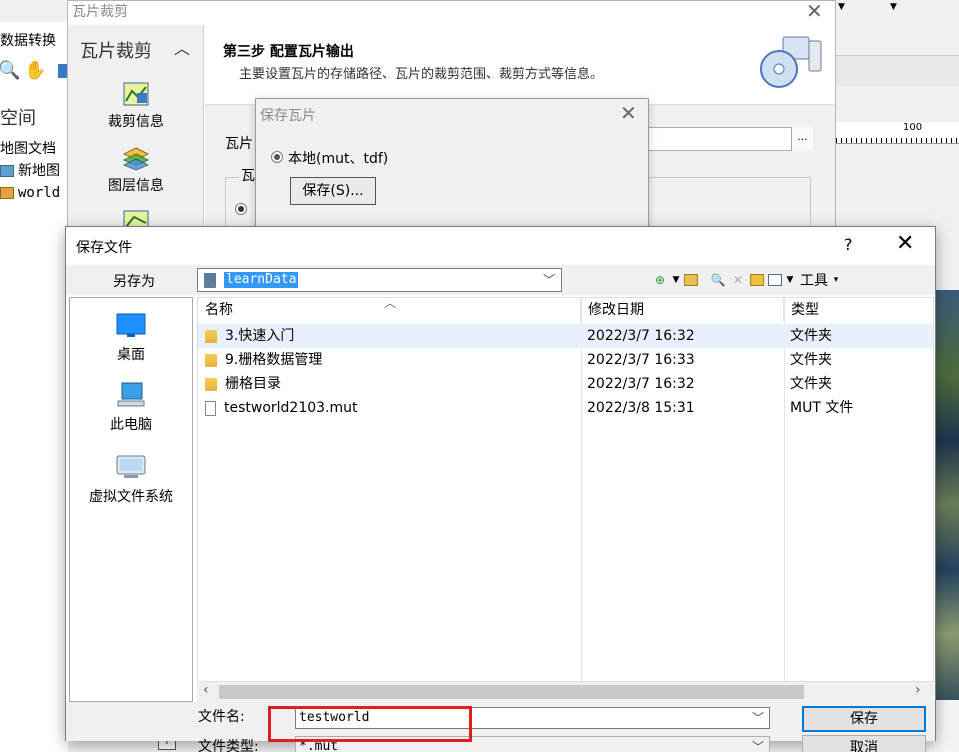  I want to click on scroll-right-icon: ›, so click(918, 690).